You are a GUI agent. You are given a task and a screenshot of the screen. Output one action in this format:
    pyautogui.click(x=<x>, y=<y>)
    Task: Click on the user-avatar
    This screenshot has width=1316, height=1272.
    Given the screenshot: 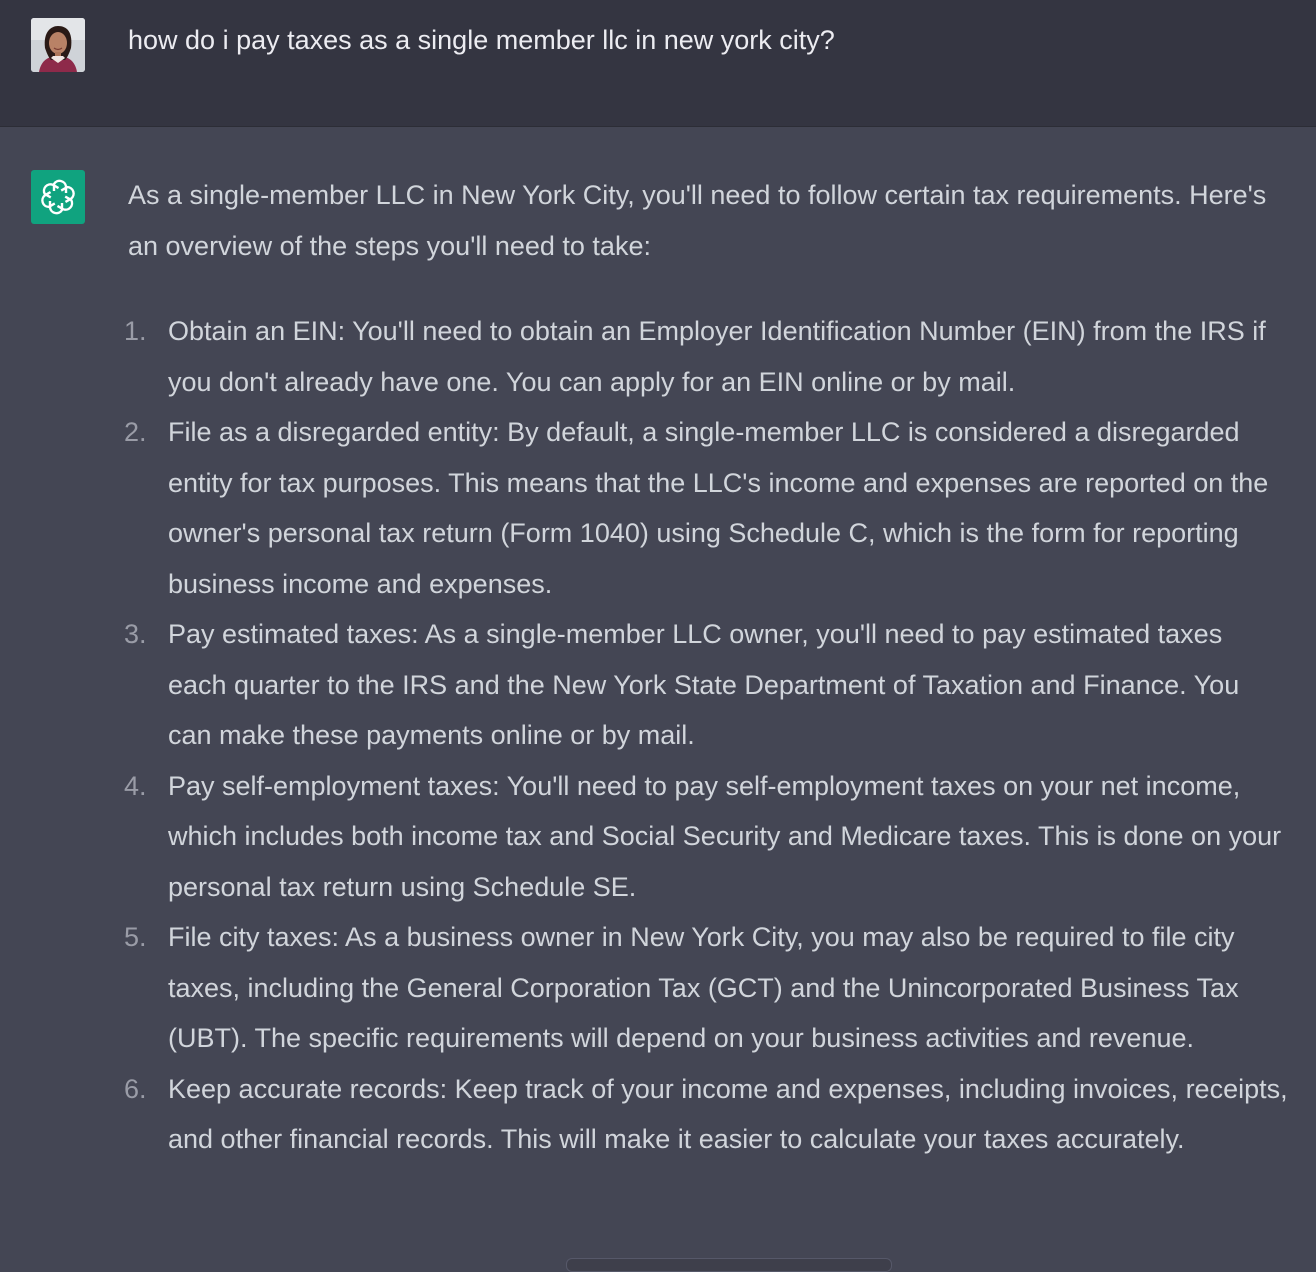 What is the action you would take?
    pyautogui.click(x=58, y=45)
    